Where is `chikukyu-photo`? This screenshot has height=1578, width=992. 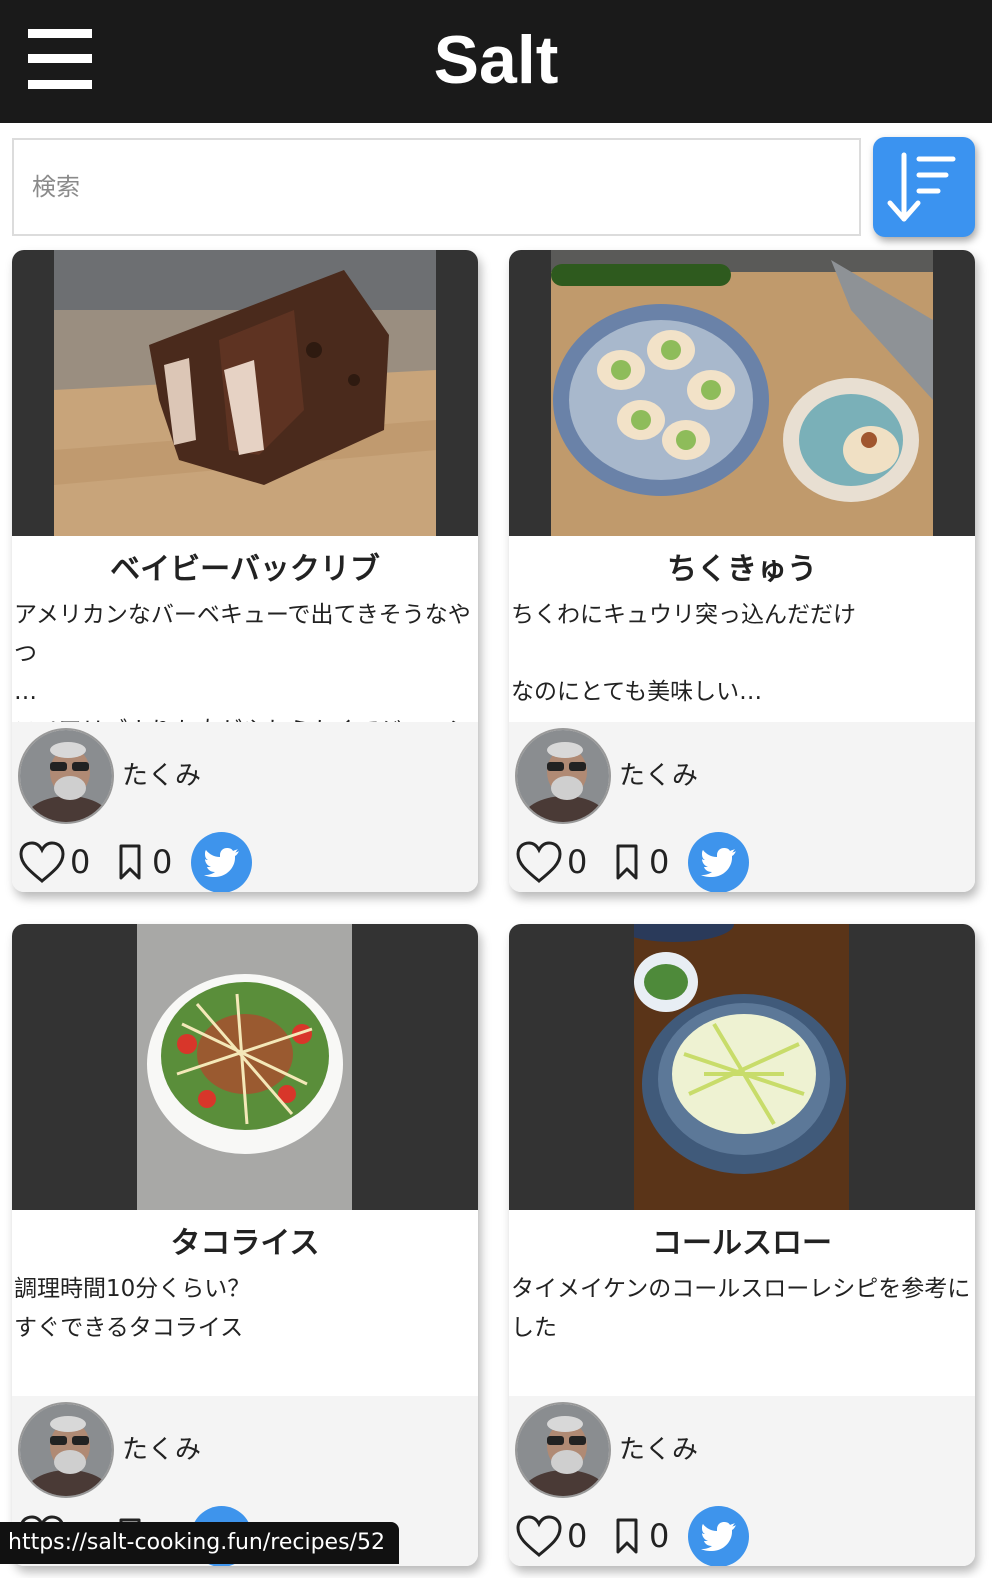 chikukyu-photo is located at coordinates (742, 393).